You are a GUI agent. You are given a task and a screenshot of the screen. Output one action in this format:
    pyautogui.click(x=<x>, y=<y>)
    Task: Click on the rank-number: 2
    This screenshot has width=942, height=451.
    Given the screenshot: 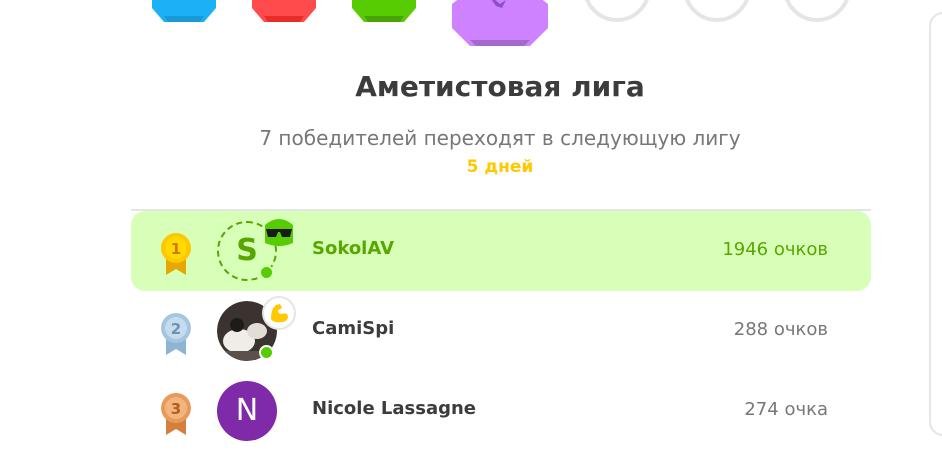 What is the action you would take?
    pyautogui.click(x=176, y=329)
    